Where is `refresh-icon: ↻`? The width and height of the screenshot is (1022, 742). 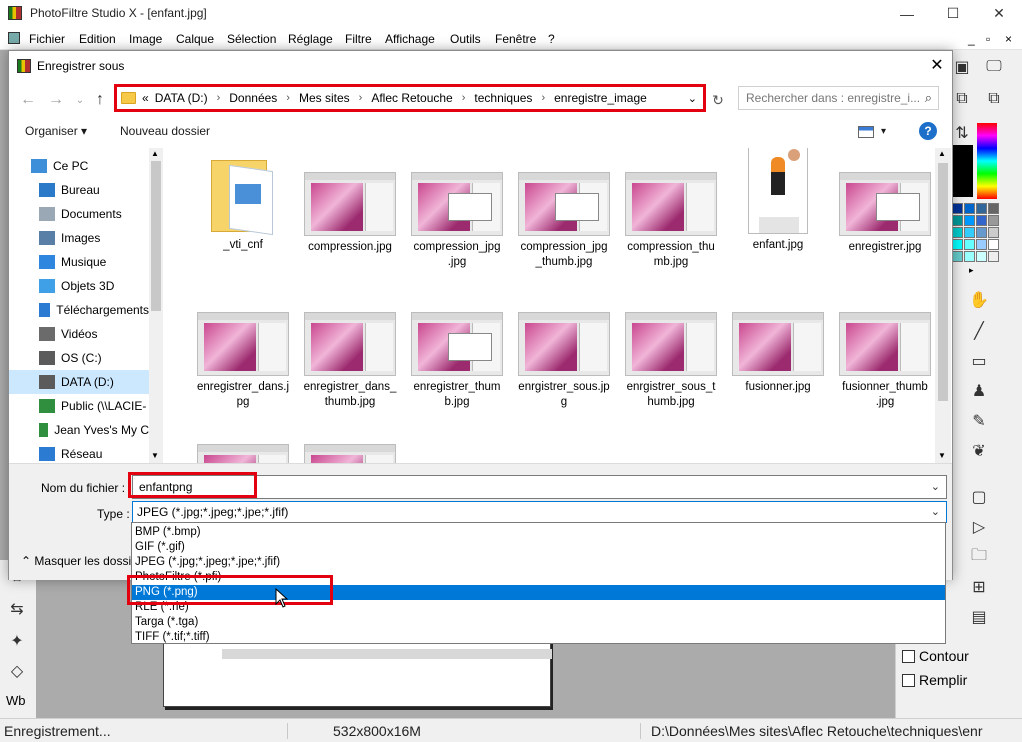 refresh-icon: ↻ is located at coordinates (718, 100).